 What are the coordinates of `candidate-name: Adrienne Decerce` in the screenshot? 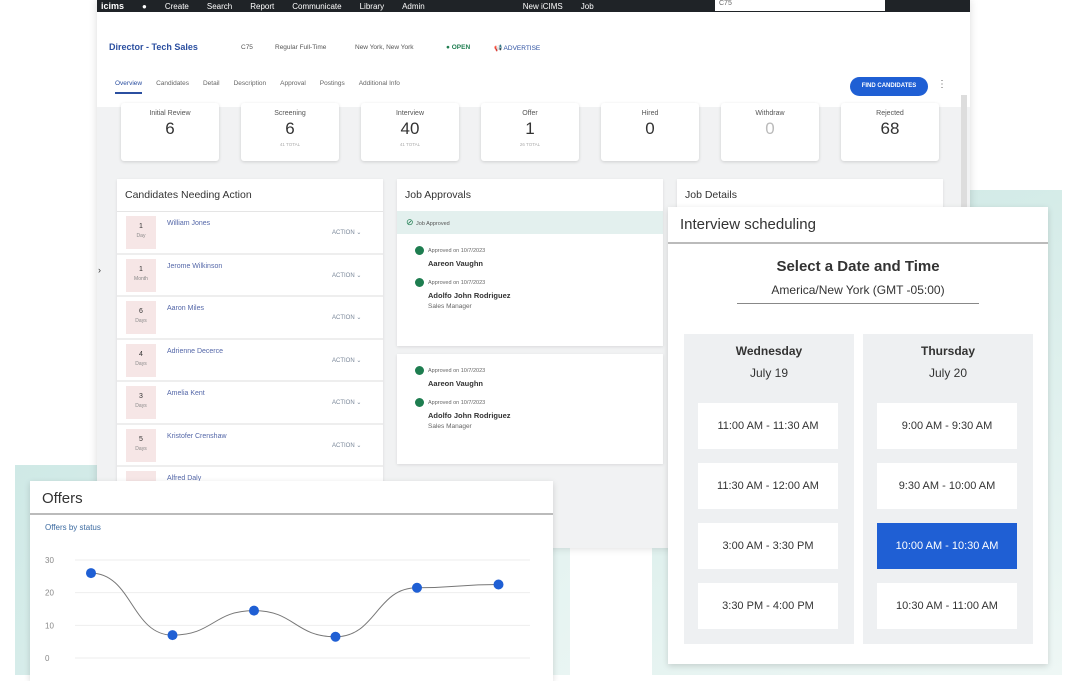 It's located at (195, 351).